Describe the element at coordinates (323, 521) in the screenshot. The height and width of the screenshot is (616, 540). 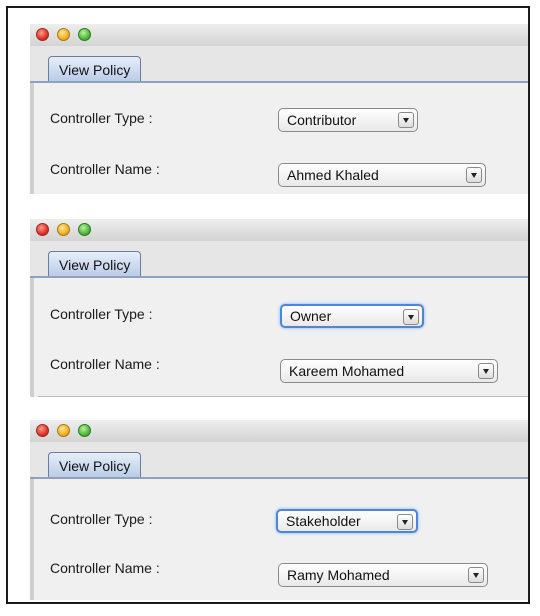
I see `controller-type-value: Stakeholder` at that location.